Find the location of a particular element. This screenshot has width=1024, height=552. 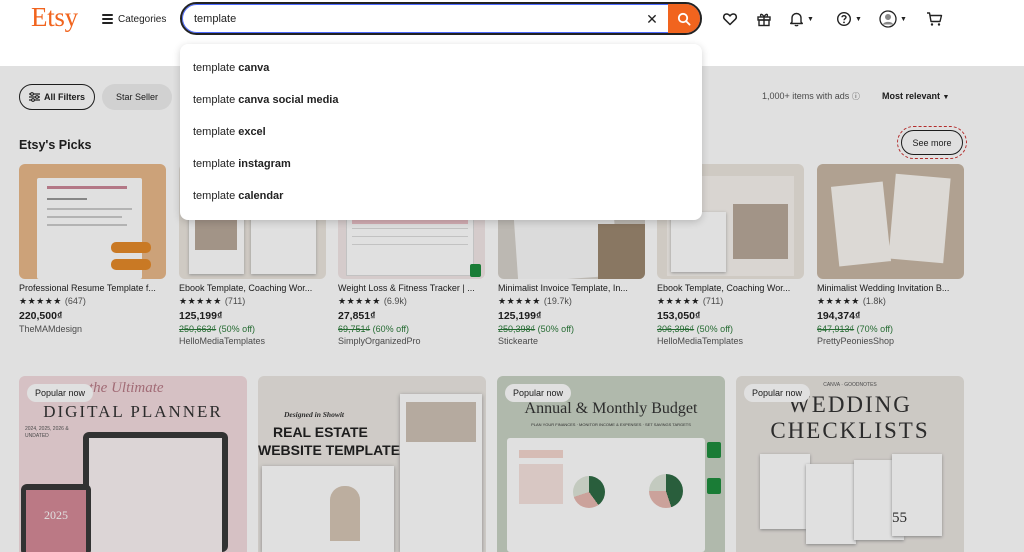

favorites-button is located at coordinates (730, 19).